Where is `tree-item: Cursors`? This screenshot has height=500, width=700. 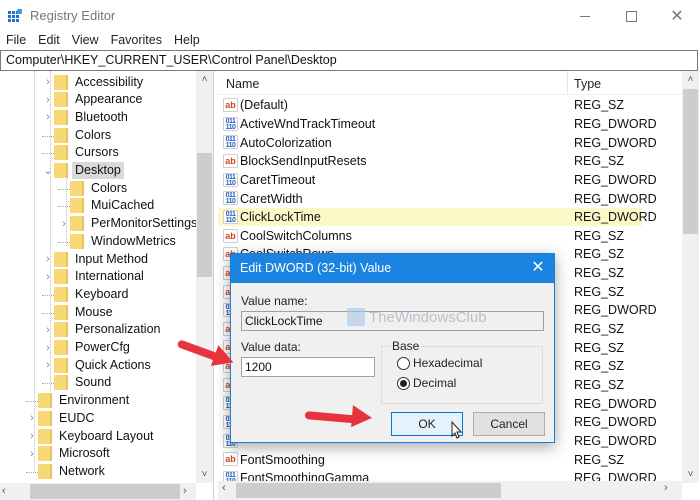
tree-item: Cursors is located at coordinates (82, 153).